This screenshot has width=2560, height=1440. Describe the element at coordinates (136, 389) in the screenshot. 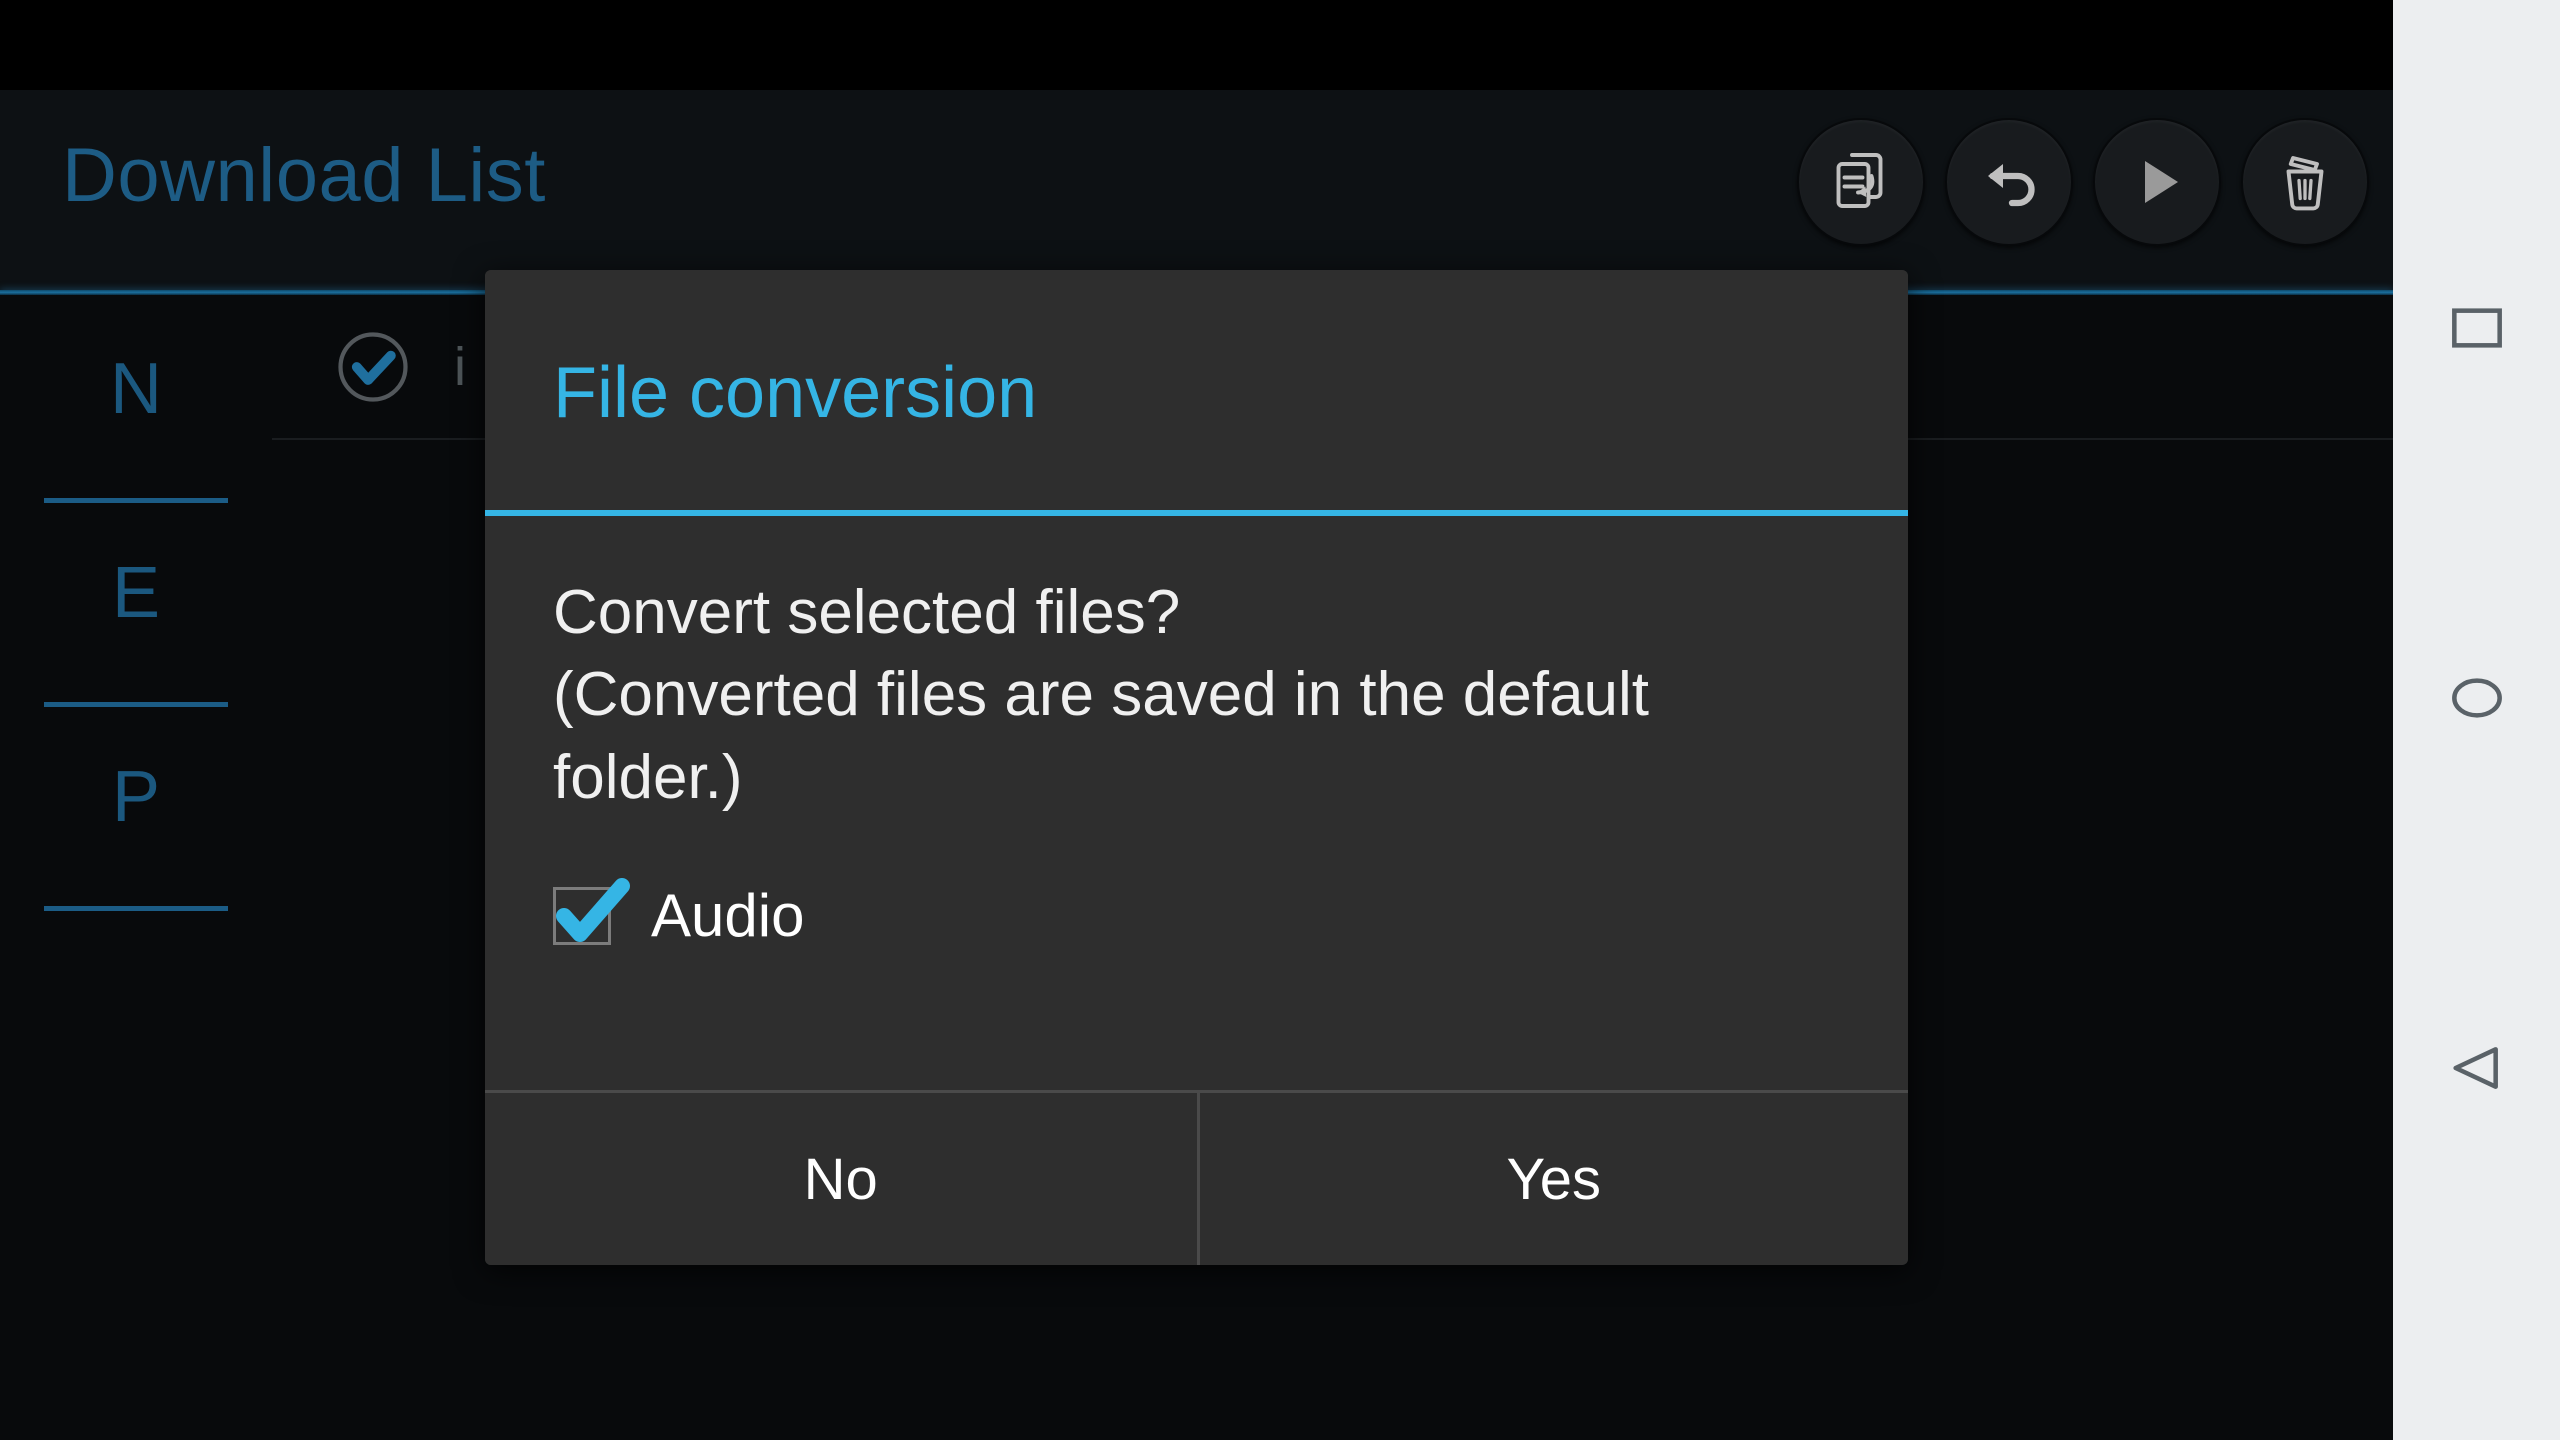

I see `index-letter: N` at that location.